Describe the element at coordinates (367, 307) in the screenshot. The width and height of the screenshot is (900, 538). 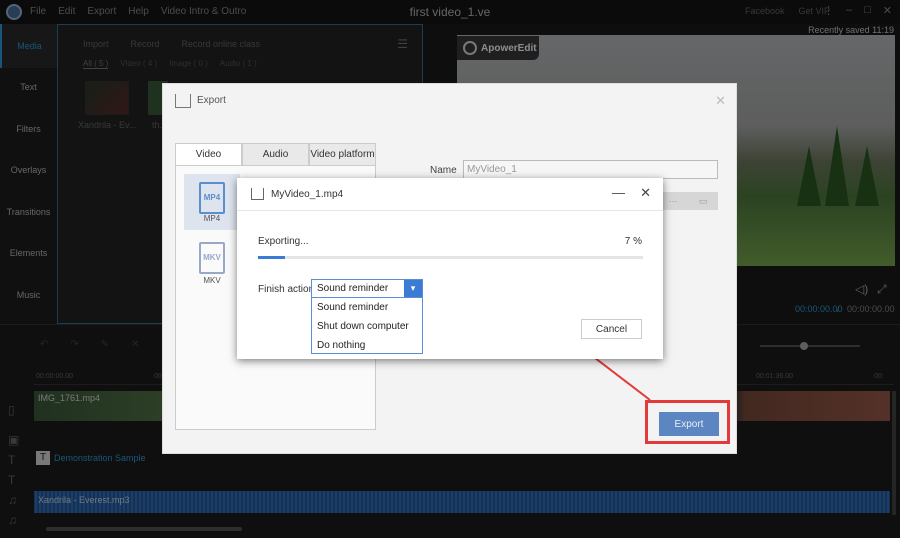
I see `option-sound-reminder: Sound reminder` at that location.